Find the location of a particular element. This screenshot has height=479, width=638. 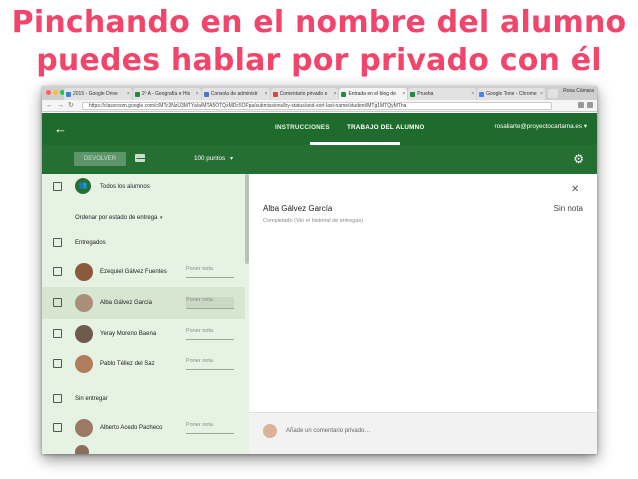

select-all-checkbox is located at coordinates (57, 186).